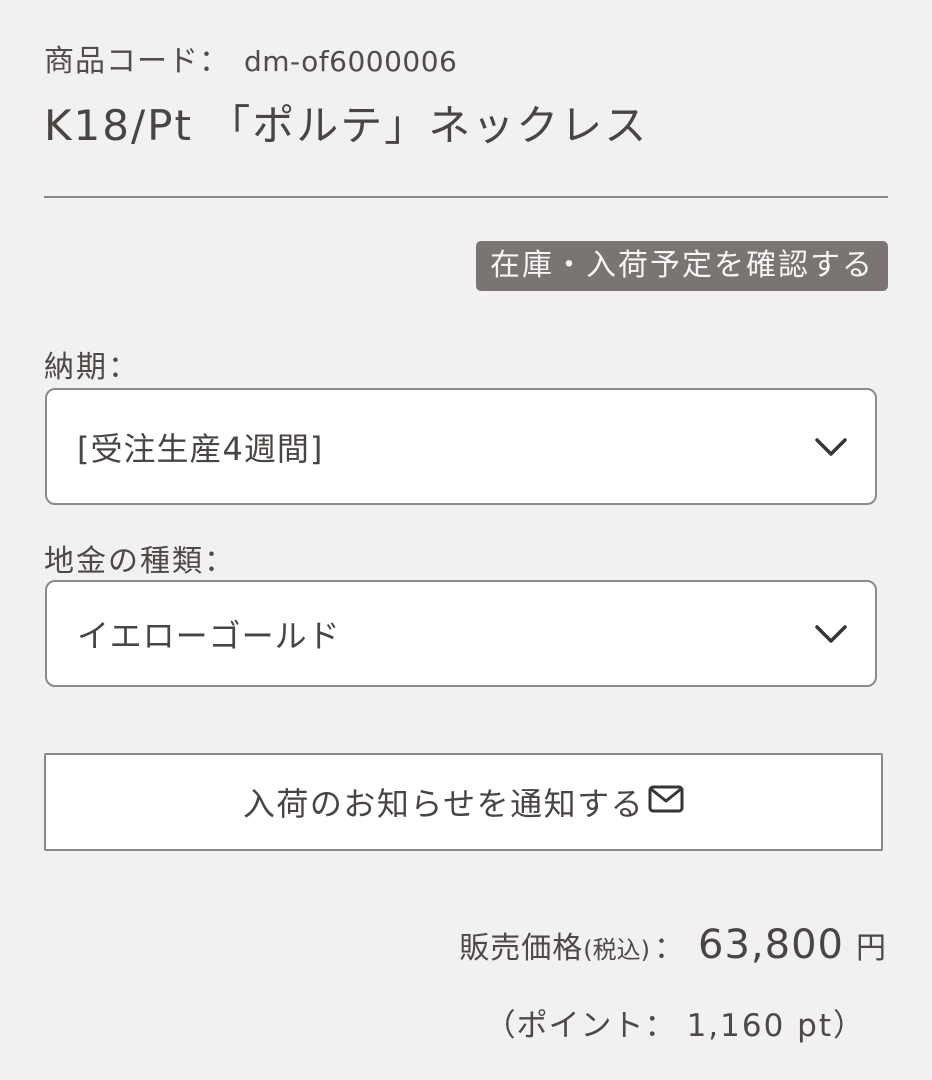 This screenshot has height=1080, width=932. I want to click on mail-icon, so click(666, 799).